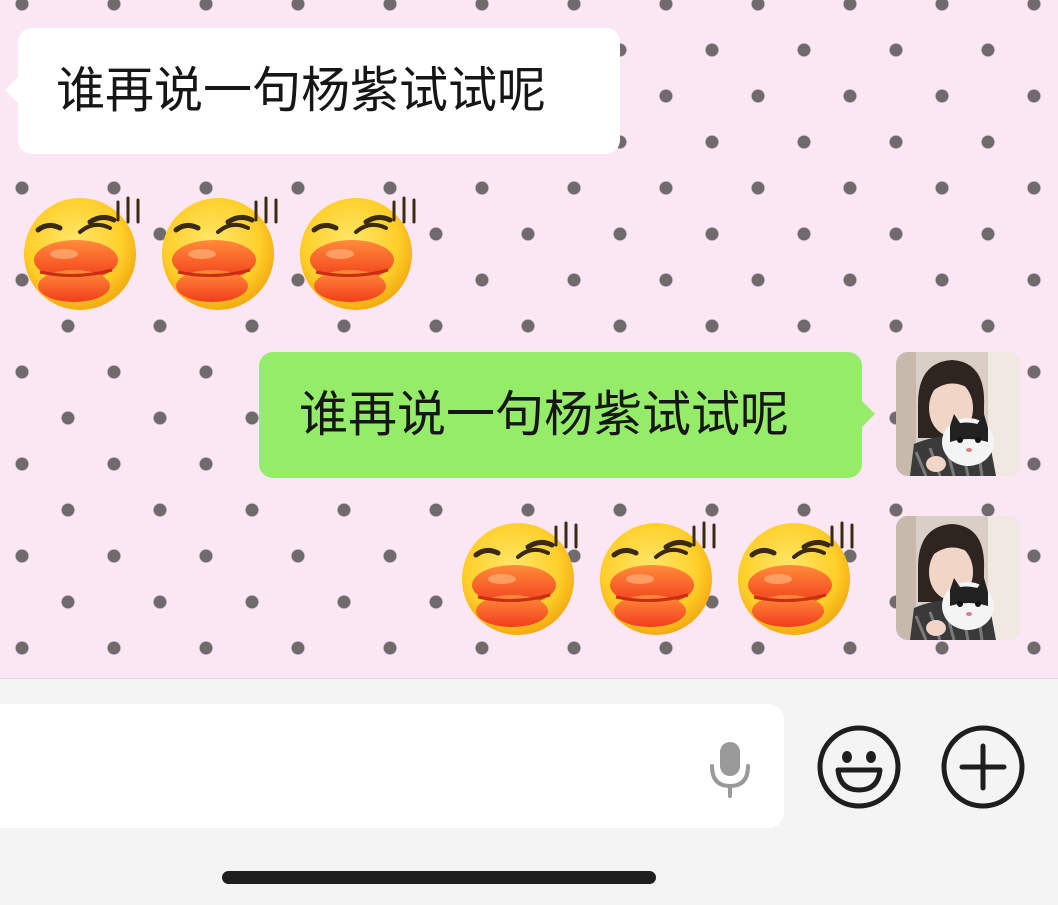  I want to click on outgoing-message-bubble: 谁再说一句杨紫试试呢, so click(567, 415).